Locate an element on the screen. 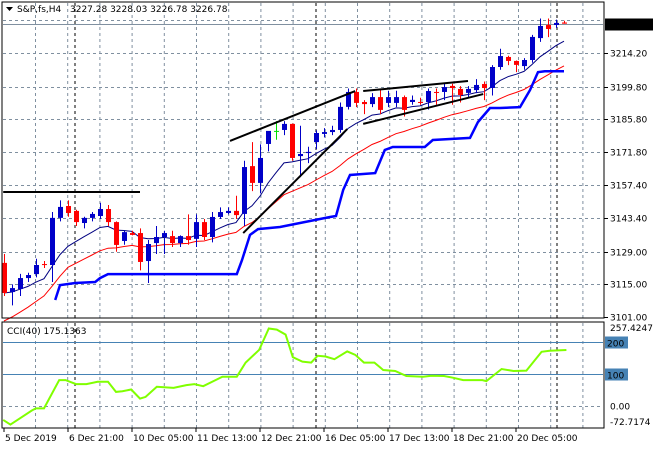 This screenshot has width=660, height=450. price-label: 3143.40 is located at coordinates (628, 220).